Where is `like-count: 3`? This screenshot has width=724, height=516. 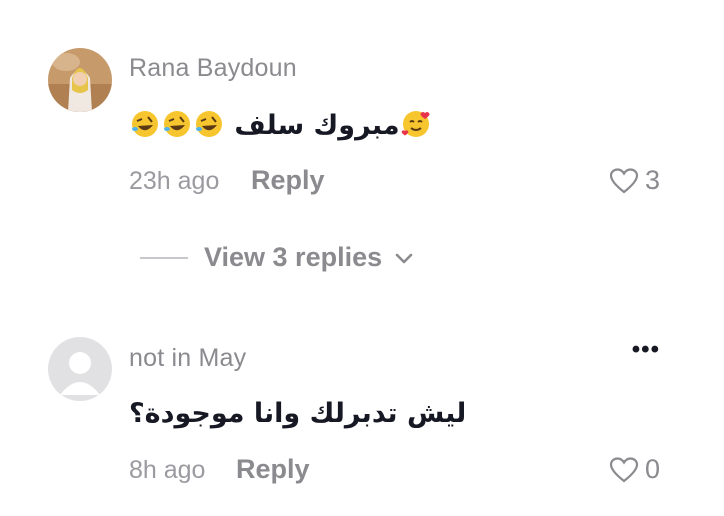
like-count: 3 is located at coordinates (652, 180).